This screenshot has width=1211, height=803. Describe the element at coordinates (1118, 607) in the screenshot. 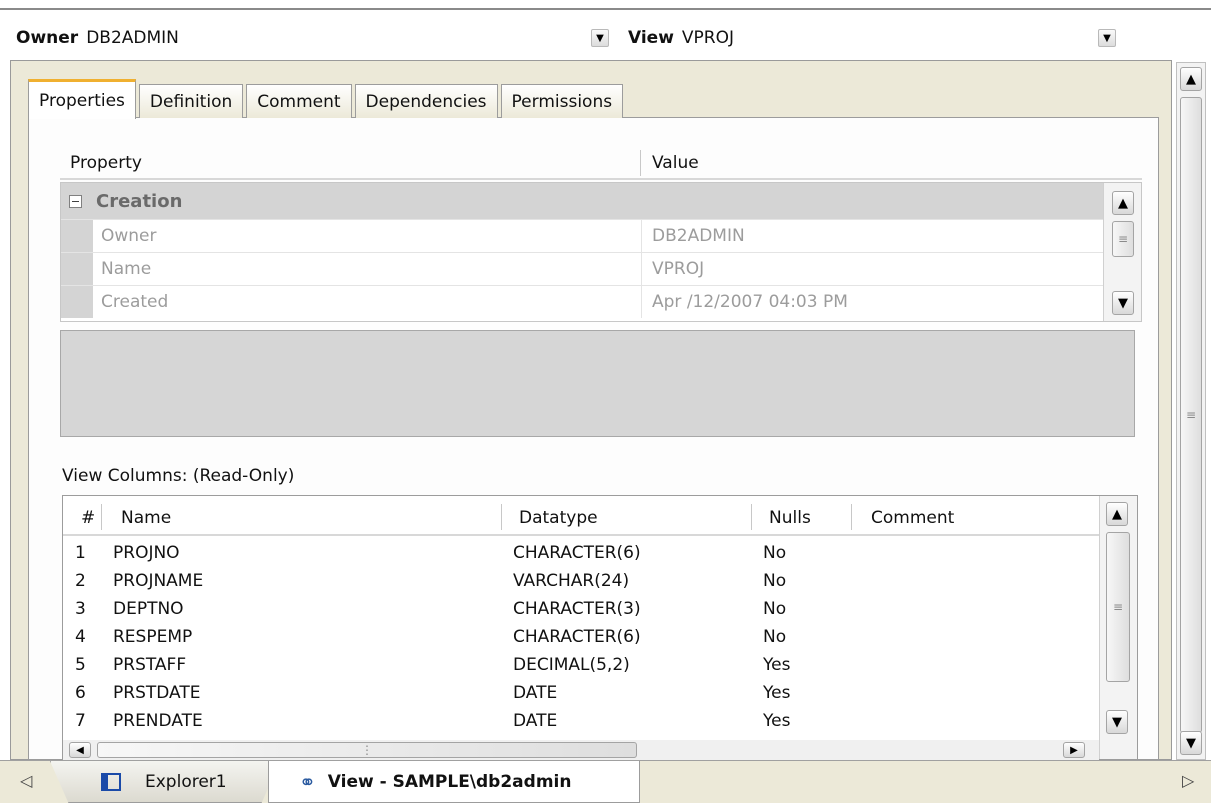

I see `columns-scroll-thumb: ≡` at that location.